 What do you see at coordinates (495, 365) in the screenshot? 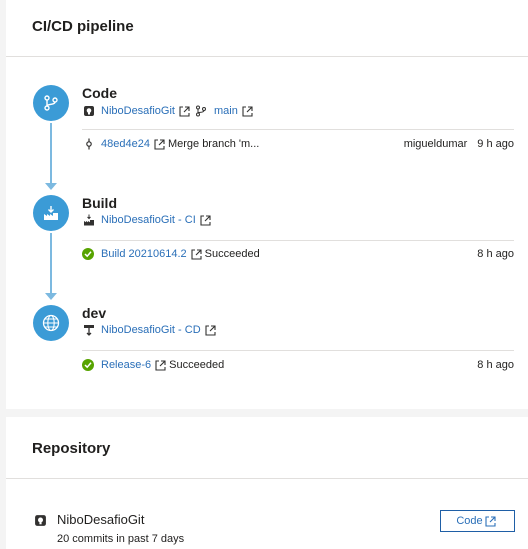
I see `release-time: 8 h ago` at bounding box center [495, 365].